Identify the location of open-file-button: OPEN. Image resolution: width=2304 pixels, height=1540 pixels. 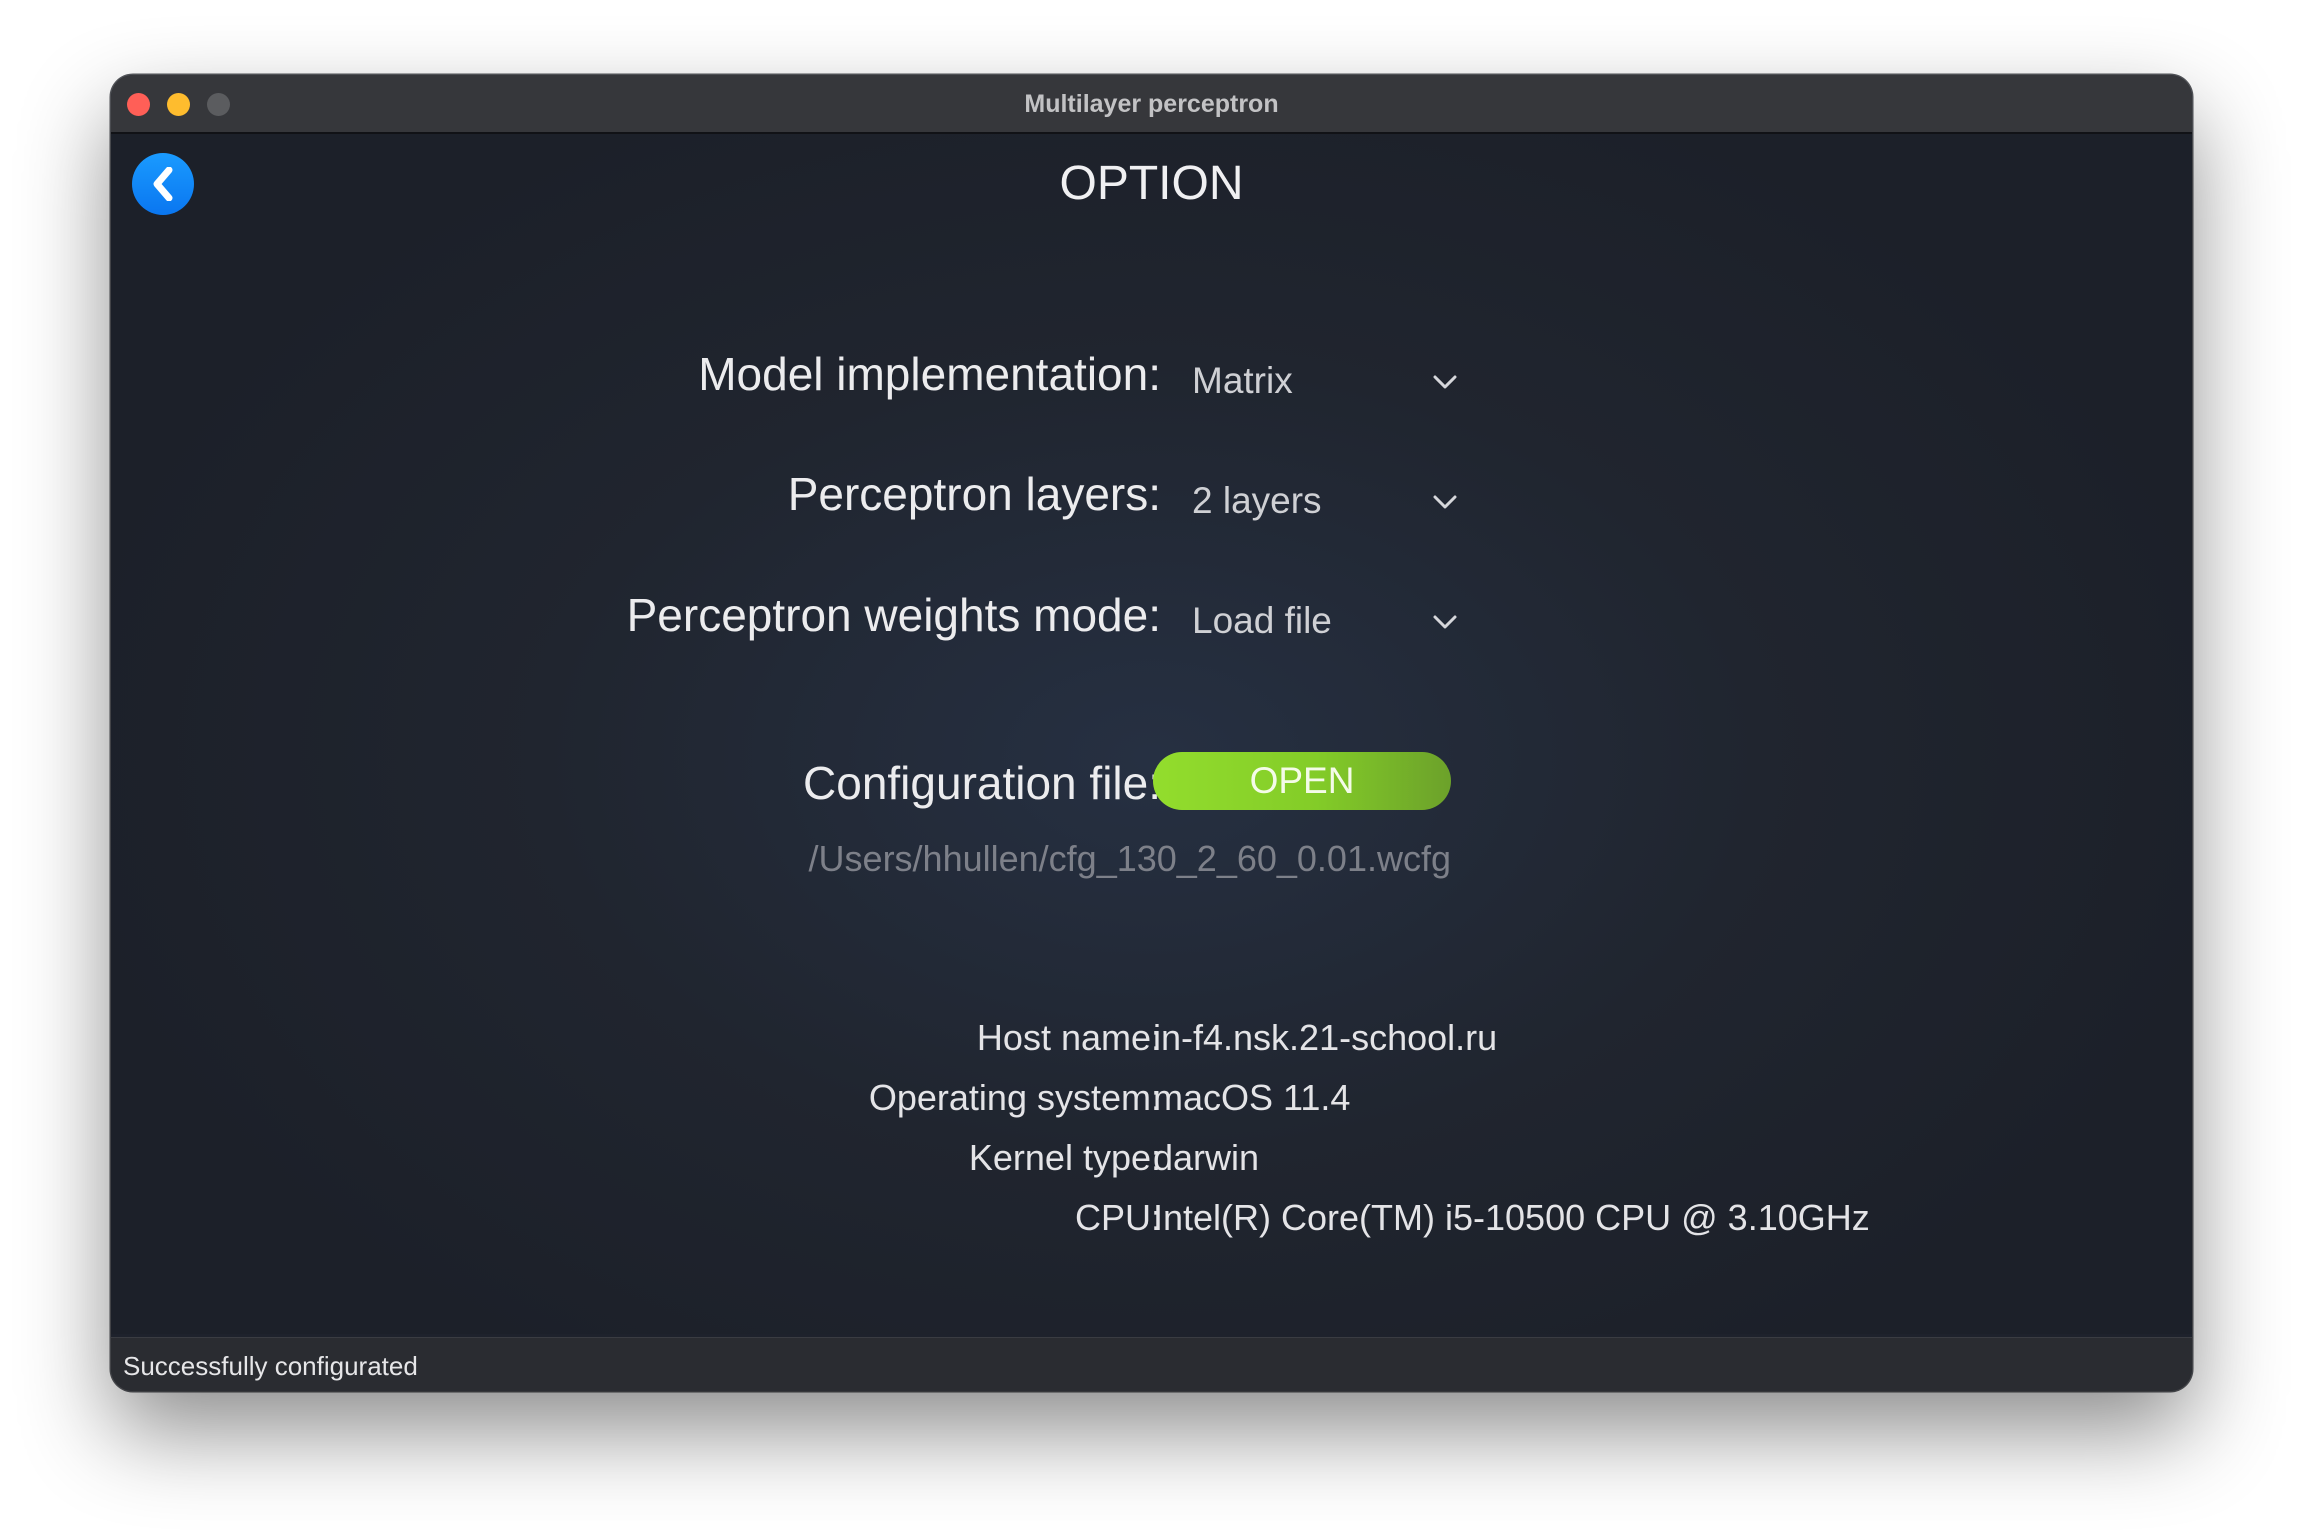
(1302, 781).